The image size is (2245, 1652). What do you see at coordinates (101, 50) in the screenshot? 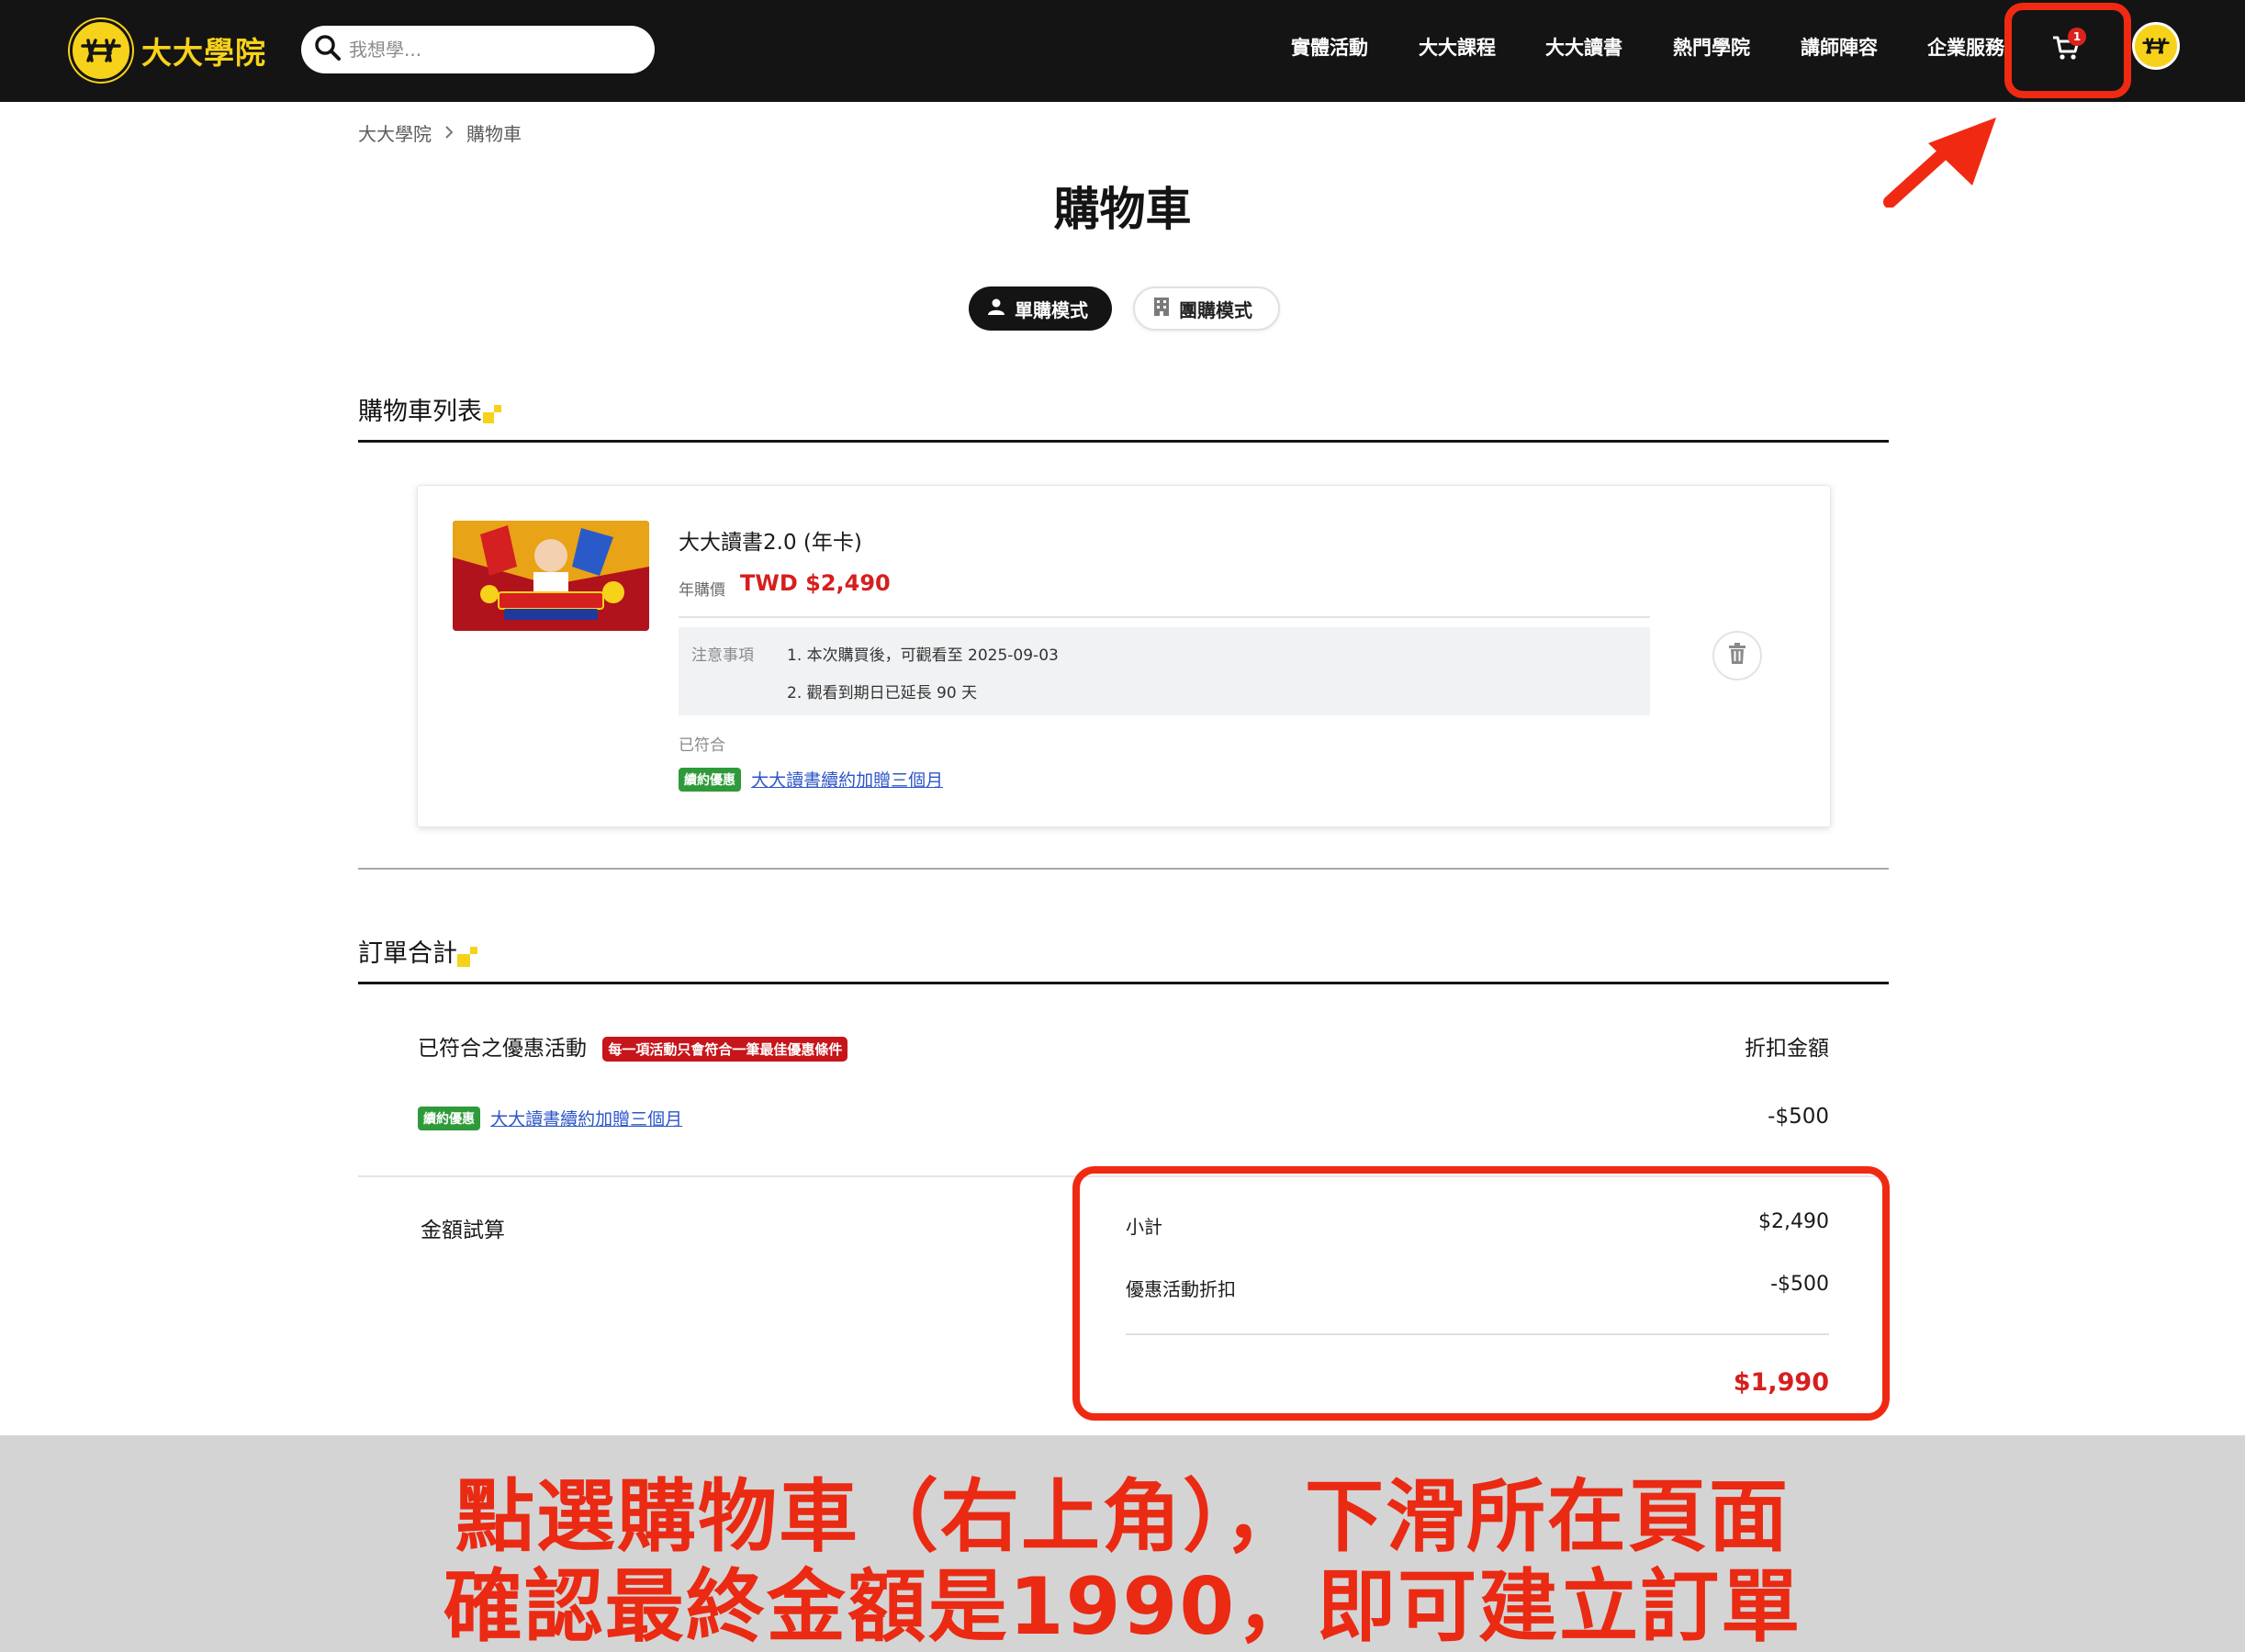
I see `logo-icon` at bounding box center [101, 50].